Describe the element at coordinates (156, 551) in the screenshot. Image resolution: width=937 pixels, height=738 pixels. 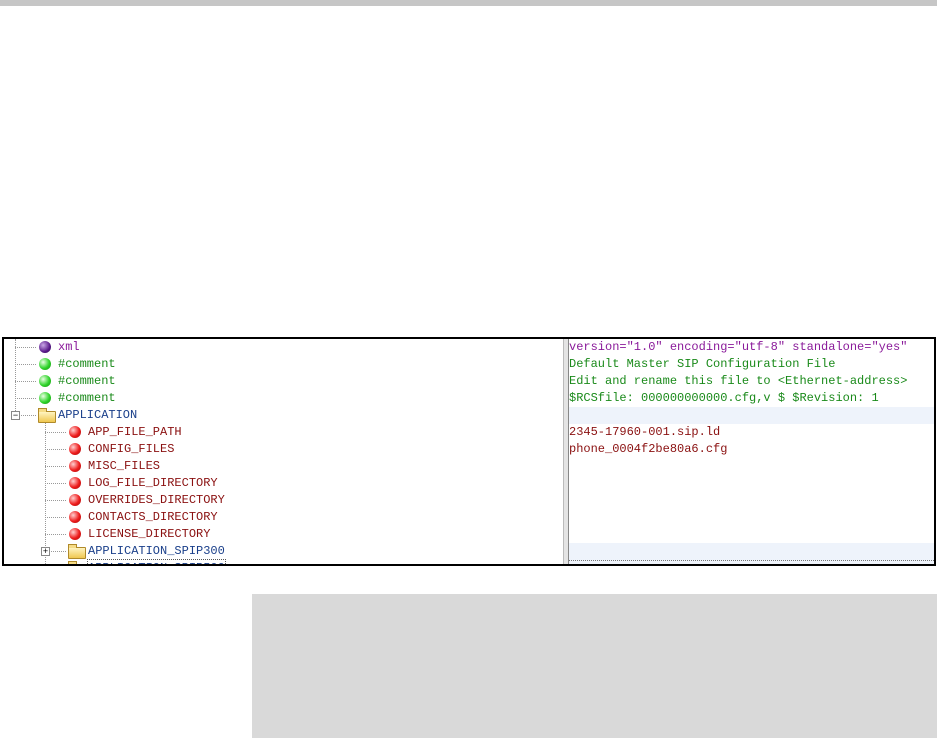
I see `tree-node-label: APPLICATION_SPIP300` at that location.